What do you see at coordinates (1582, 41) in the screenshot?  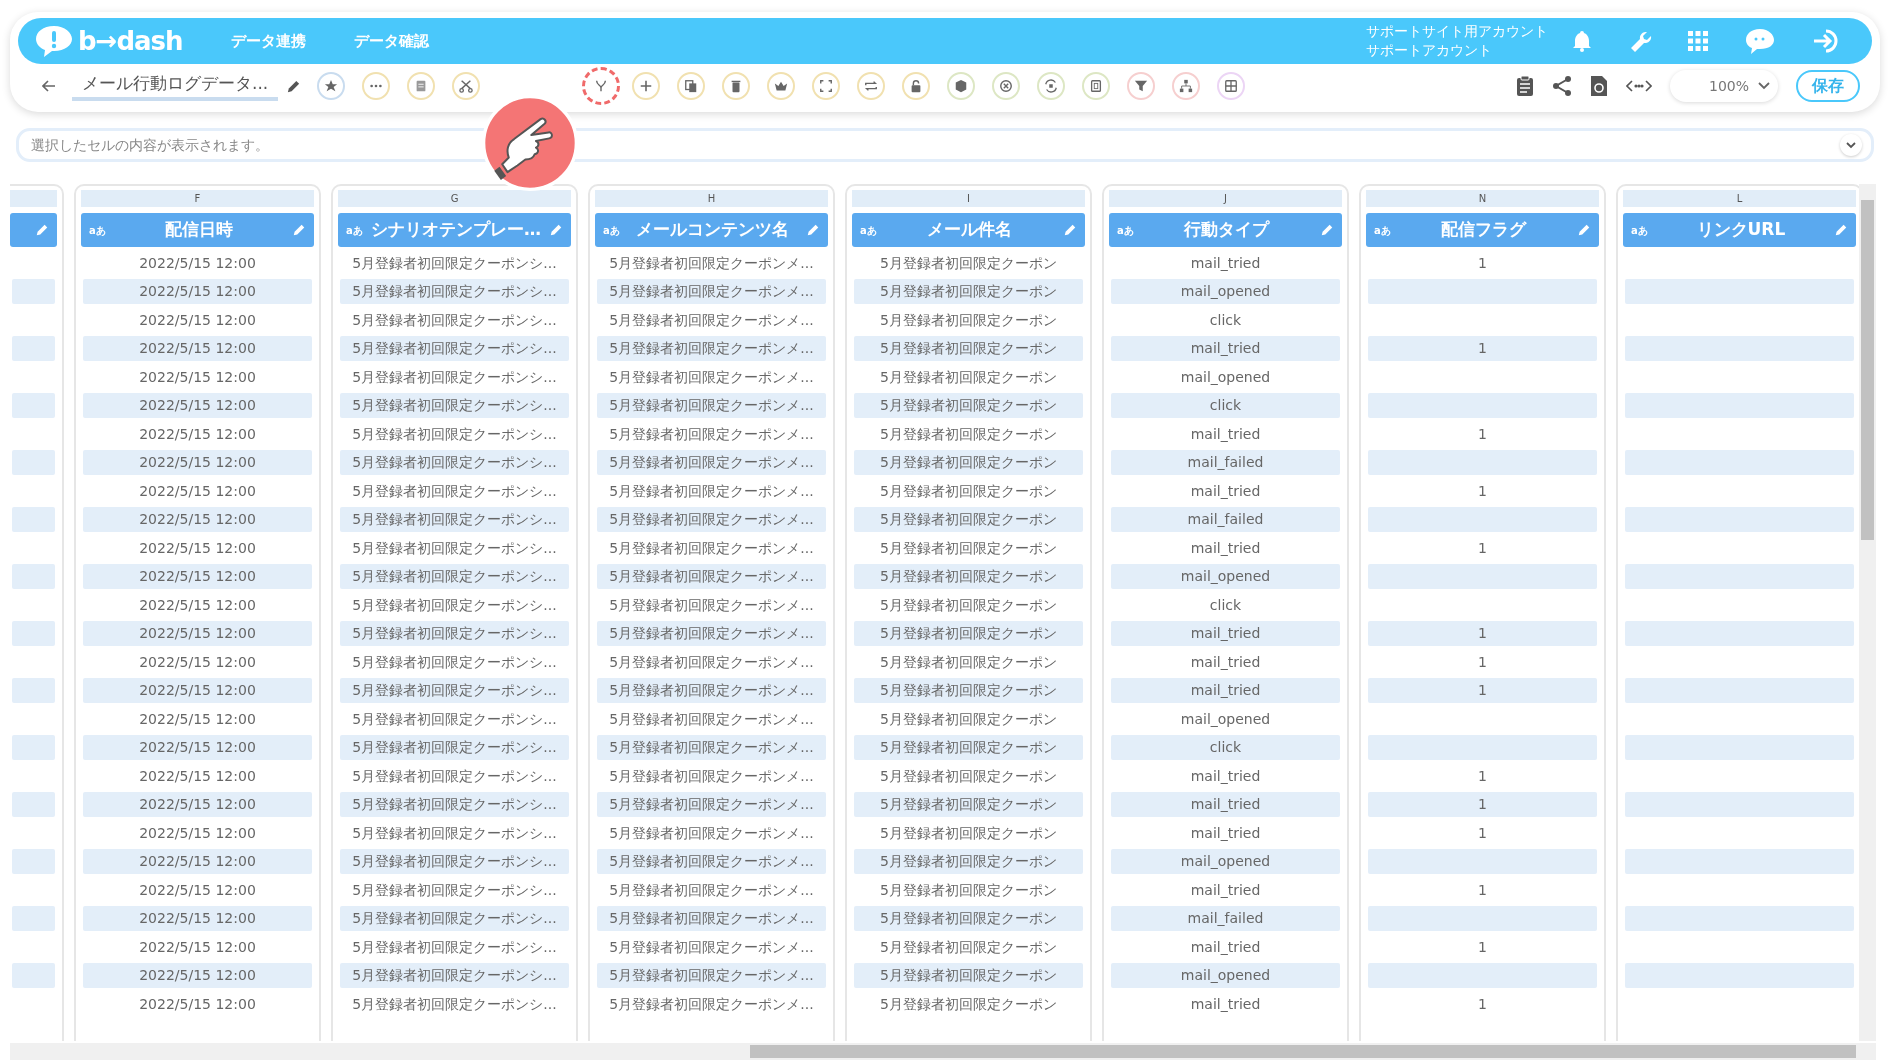 I see `bell-icon` at bounding box center [1582, 41].